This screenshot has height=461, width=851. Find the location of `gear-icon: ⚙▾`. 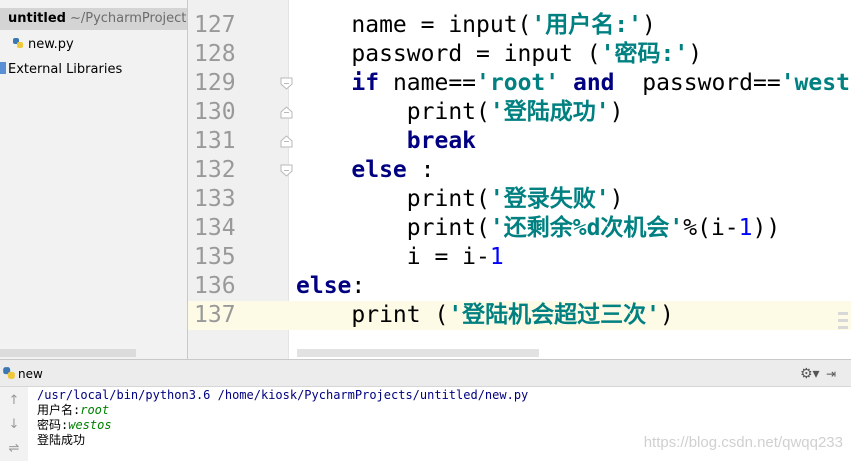

gear-icon: ⚙▾ is located at coordinates (810, 374).